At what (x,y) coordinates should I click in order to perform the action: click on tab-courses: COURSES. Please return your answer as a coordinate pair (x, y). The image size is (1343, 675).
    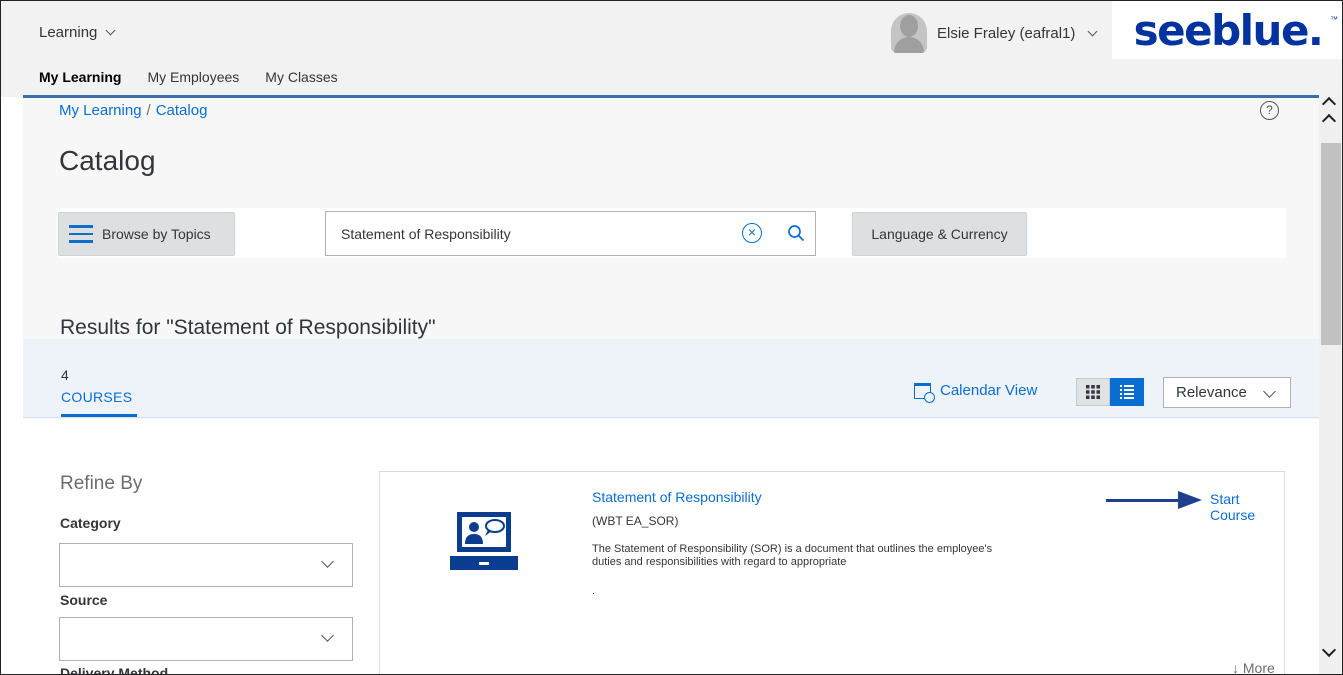
    Looking at the image, I should click on (96, 397).